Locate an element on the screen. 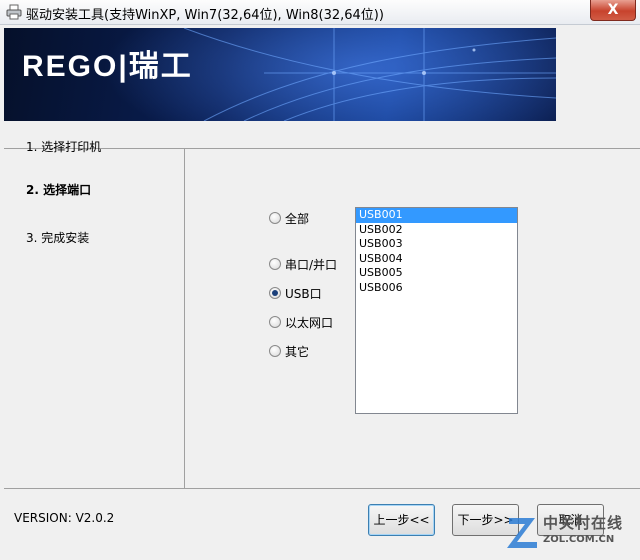 This screenshot has width=640, height=560. radio-serial-parallel: 串口/并口 is located at coordinates (303, 264).